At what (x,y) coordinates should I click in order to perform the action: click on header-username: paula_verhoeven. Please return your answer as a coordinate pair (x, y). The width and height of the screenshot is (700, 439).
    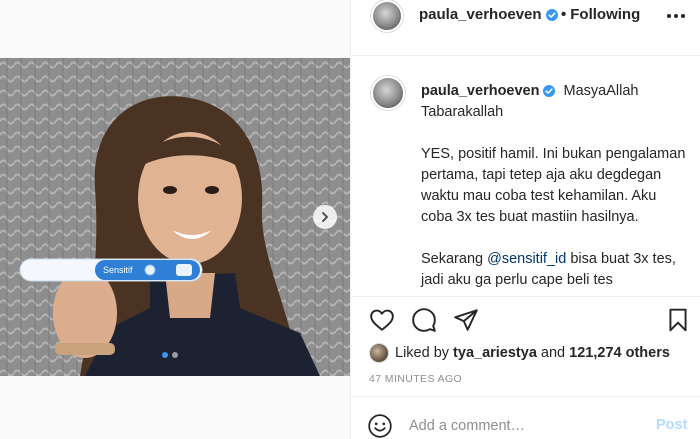
    Looking at the image, I should click on (480, 14).